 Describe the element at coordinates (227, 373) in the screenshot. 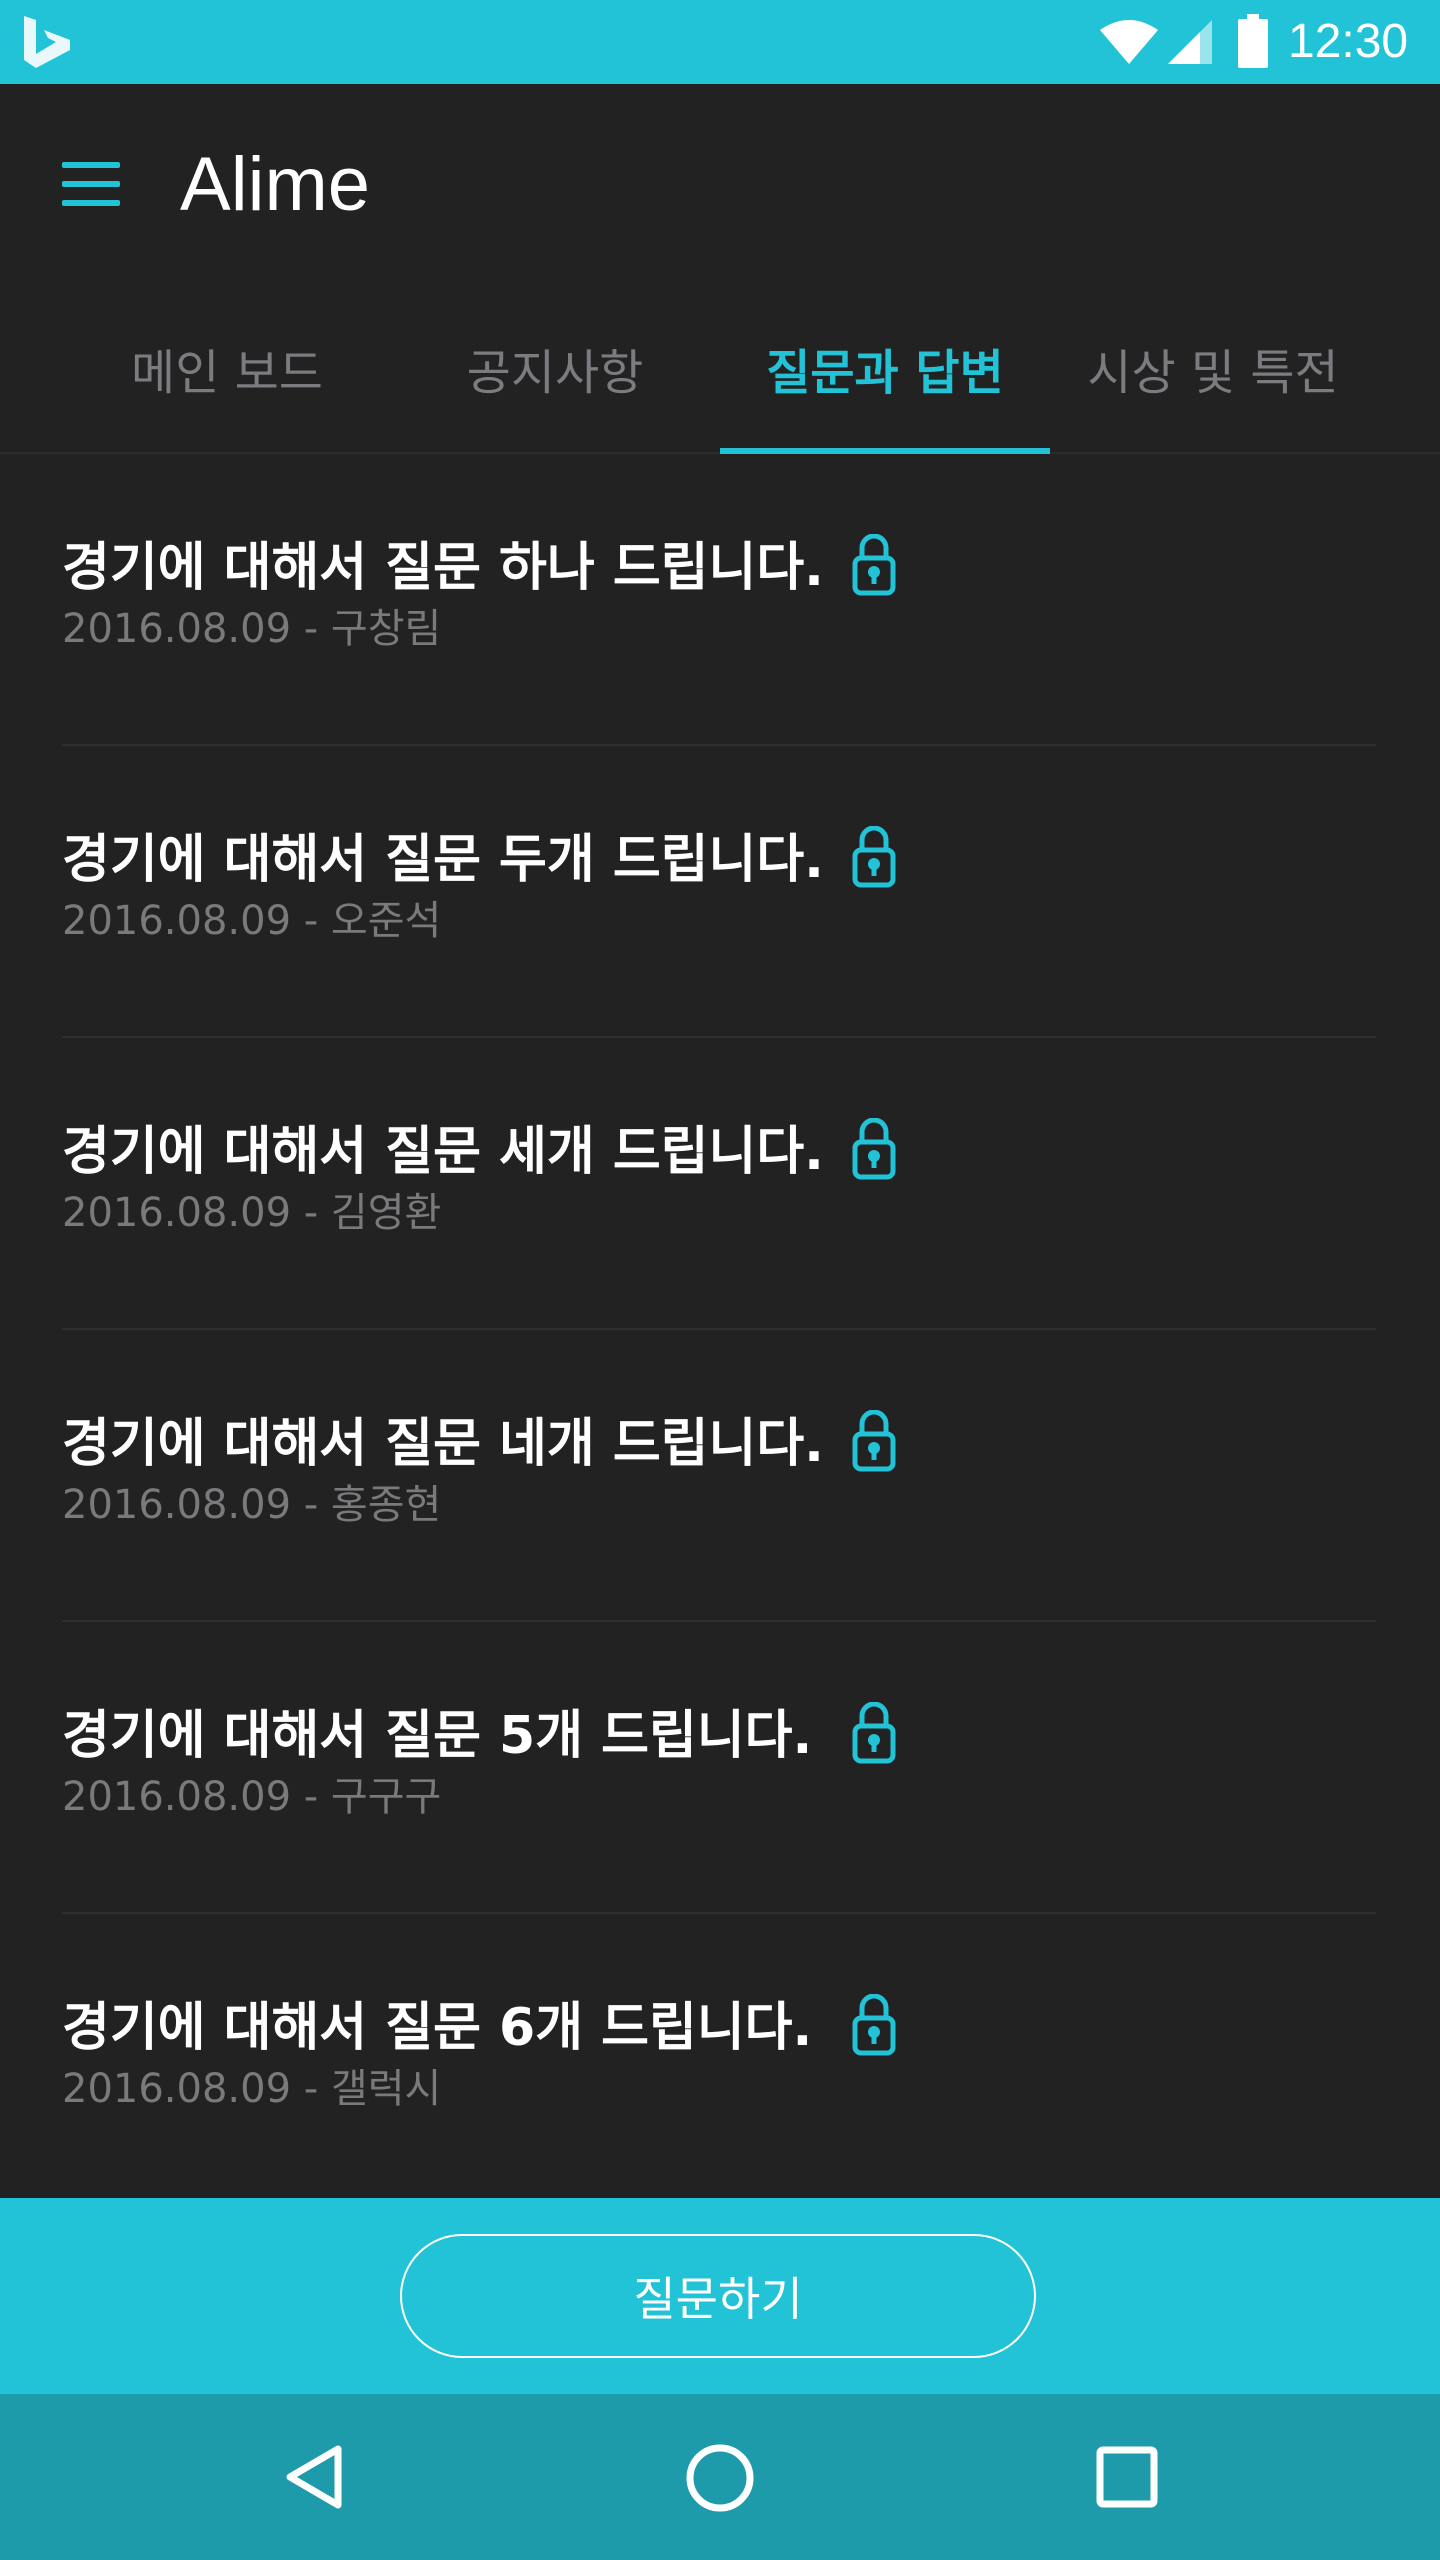

I see `tab-label: 메인 보드` at that location.